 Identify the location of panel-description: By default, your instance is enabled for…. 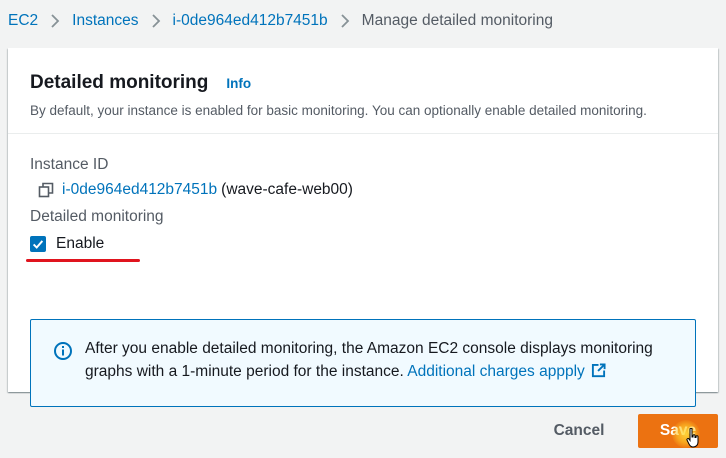
(338, 110).